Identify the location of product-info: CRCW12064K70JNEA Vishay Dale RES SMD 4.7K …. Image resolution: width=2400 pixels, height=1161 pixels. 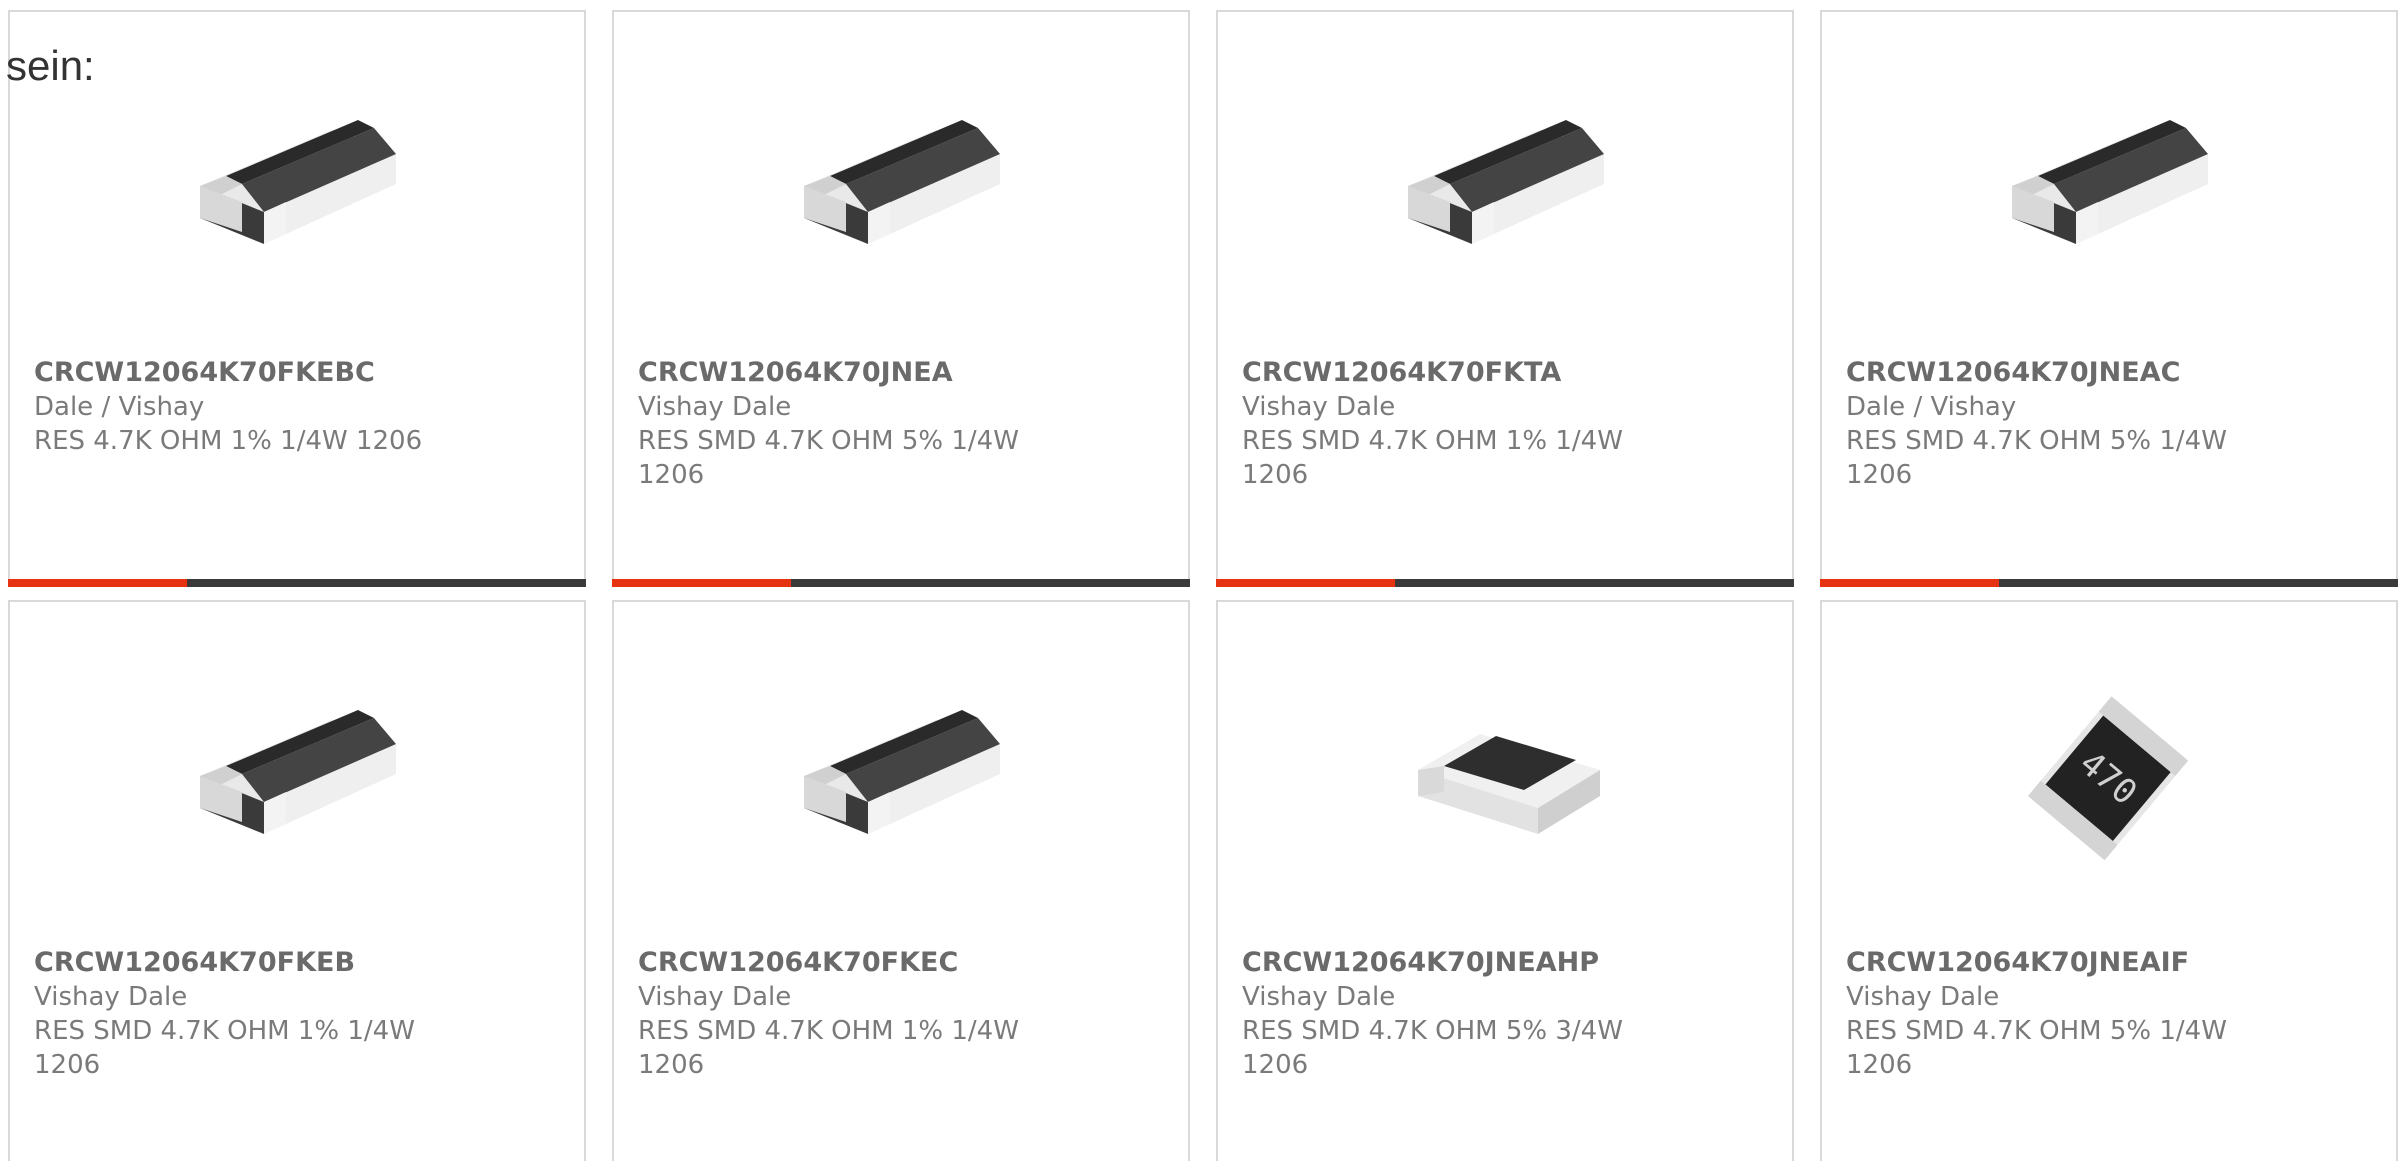
(848, 424).